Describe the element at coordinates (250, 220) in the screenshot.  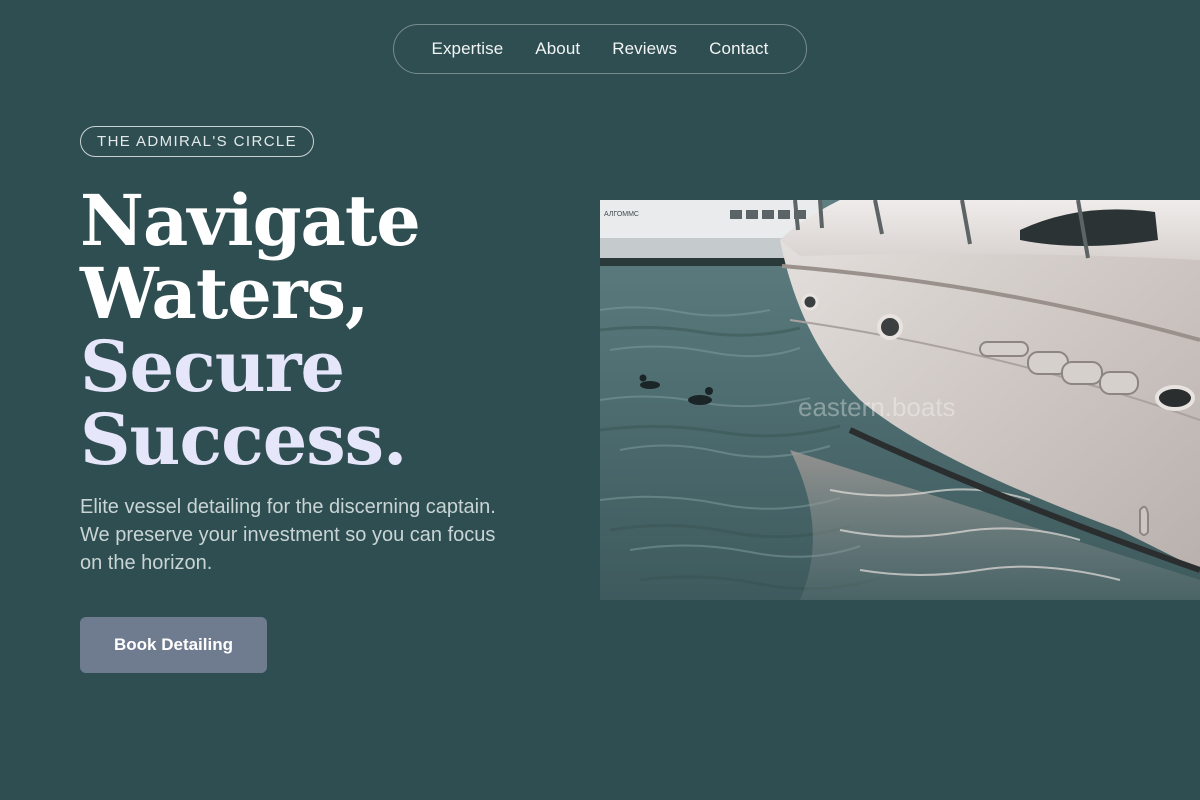
I see `headline-line-1: Navigate` at that location.